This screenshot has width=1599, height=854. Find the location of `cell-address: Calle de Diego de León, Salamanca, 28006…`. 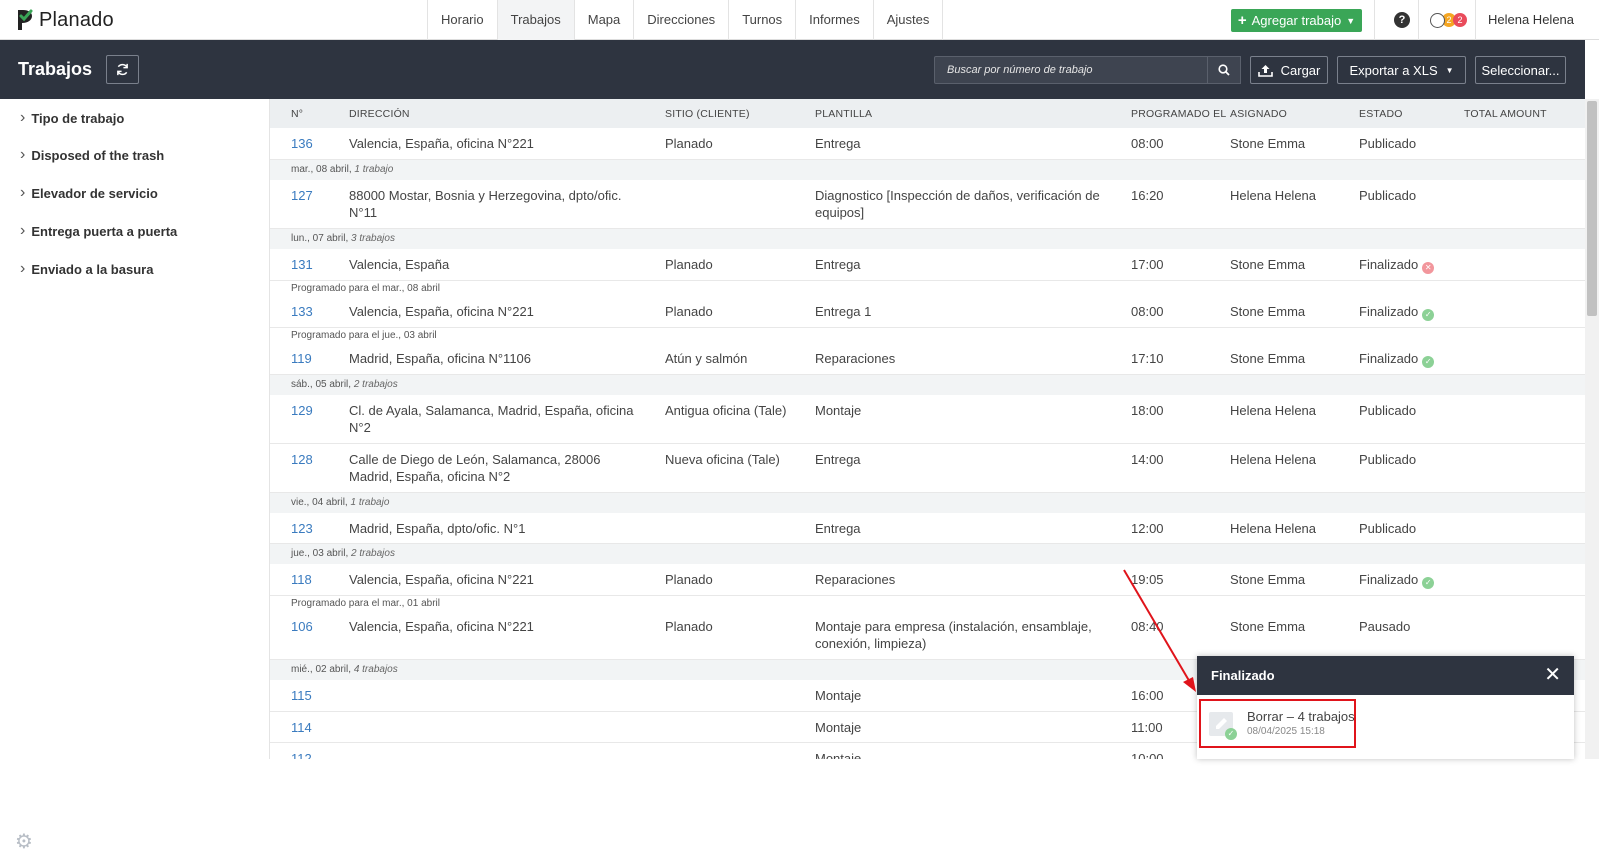

cell-address: Calle de Diego de León, Salamanca, 28006… is located at coordinates (475, 467).